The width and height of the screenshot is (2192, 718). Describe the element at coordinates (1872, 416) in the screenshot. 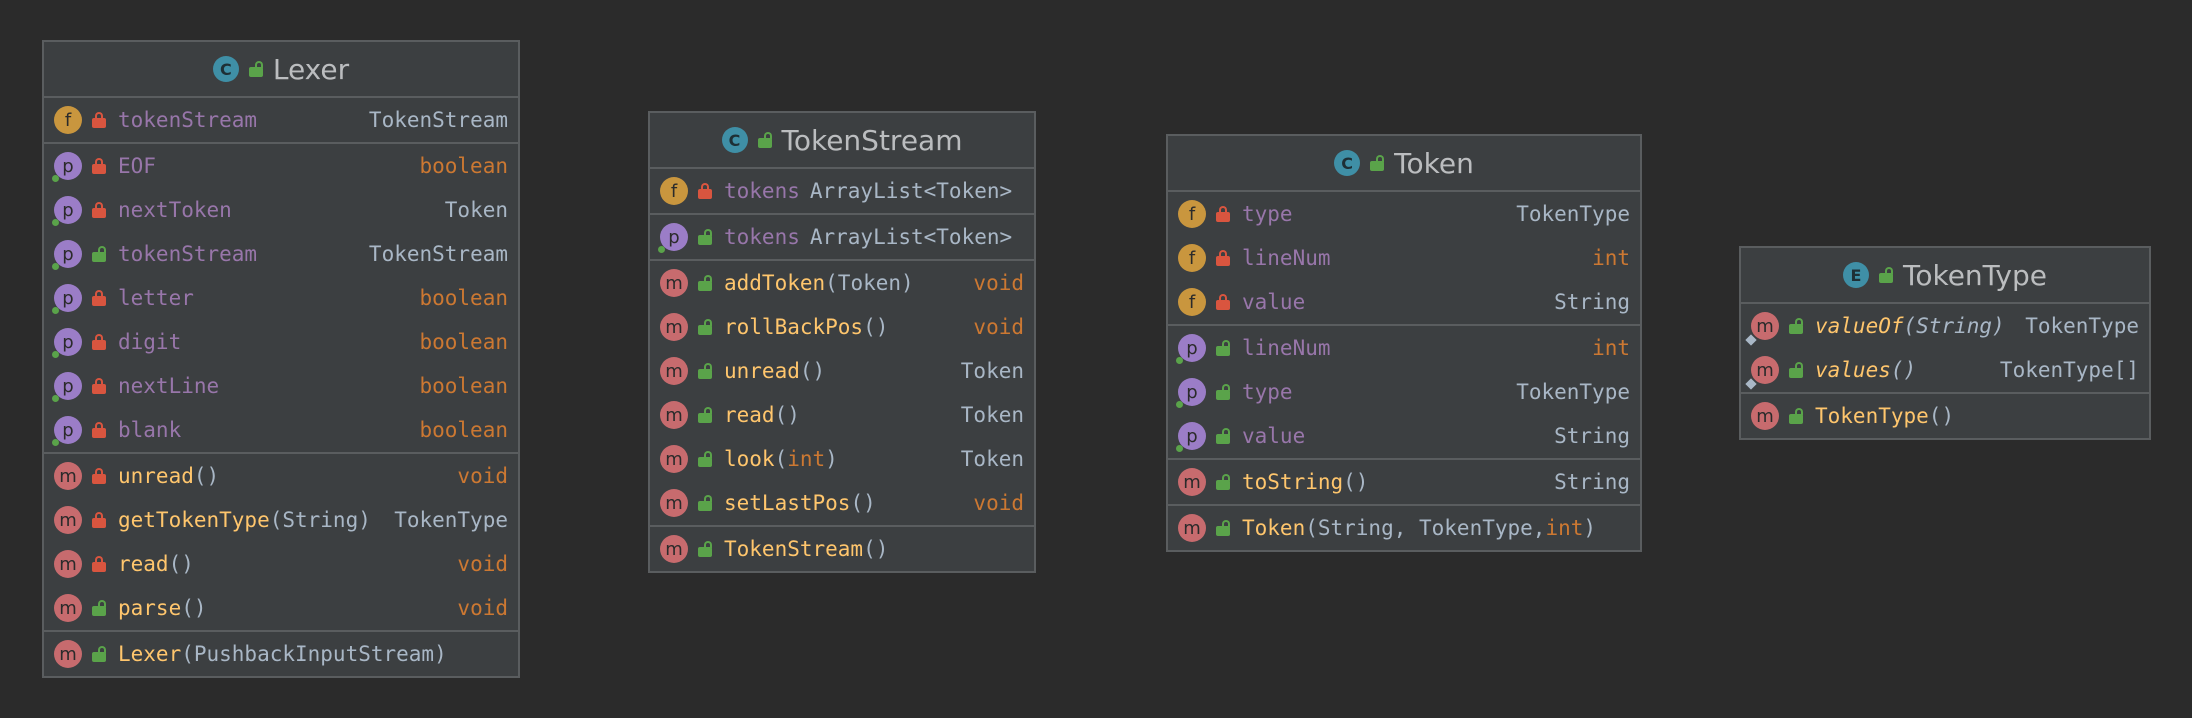

I see `member-name: TokenType` at that location.